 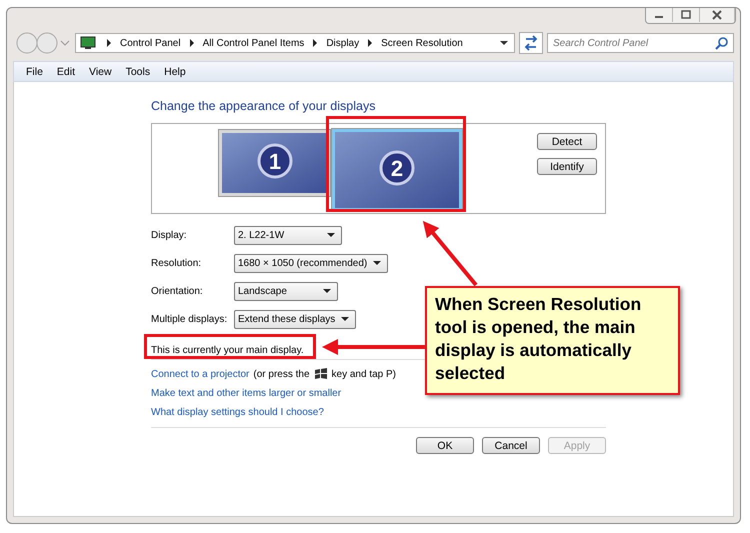 I want to click on menu-item: Edit, so click(x=66, y=72).